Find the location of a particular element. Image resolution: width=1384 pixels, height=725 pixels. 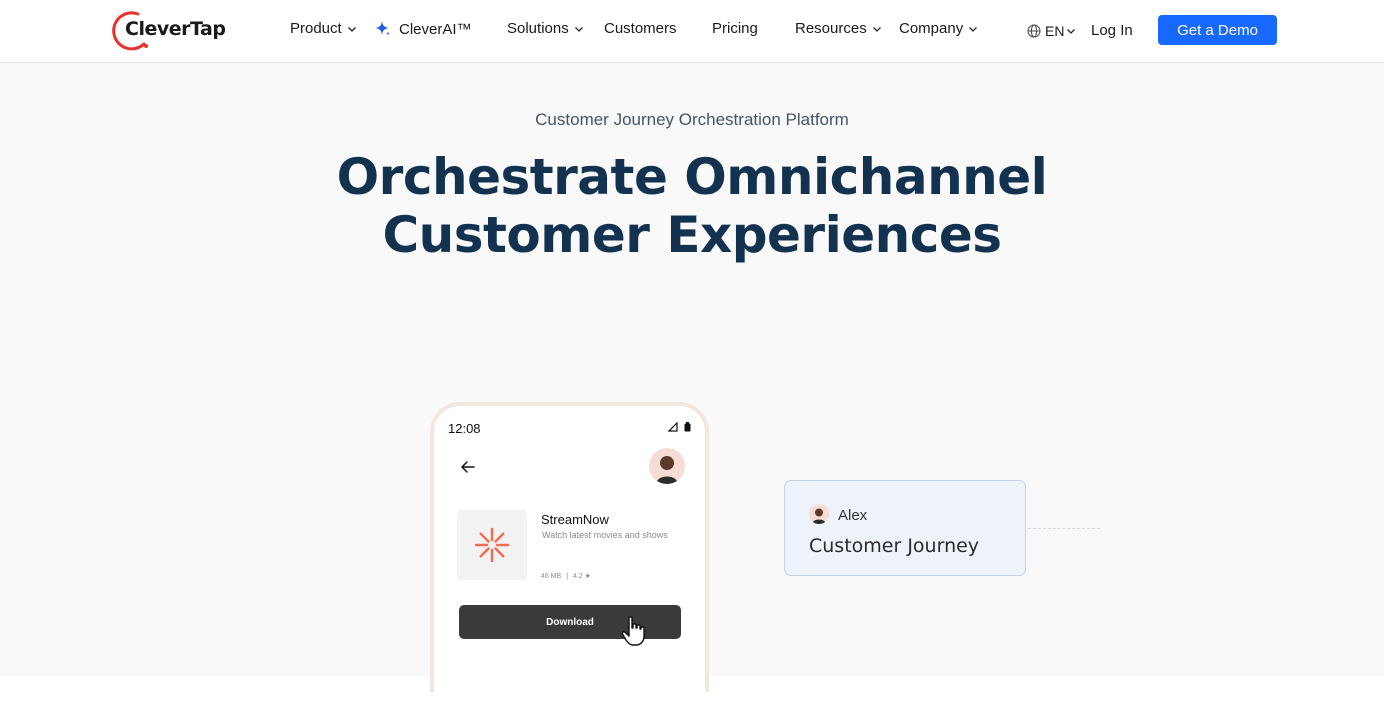

nav-resources: Resources is located at coordinates (838, 28).